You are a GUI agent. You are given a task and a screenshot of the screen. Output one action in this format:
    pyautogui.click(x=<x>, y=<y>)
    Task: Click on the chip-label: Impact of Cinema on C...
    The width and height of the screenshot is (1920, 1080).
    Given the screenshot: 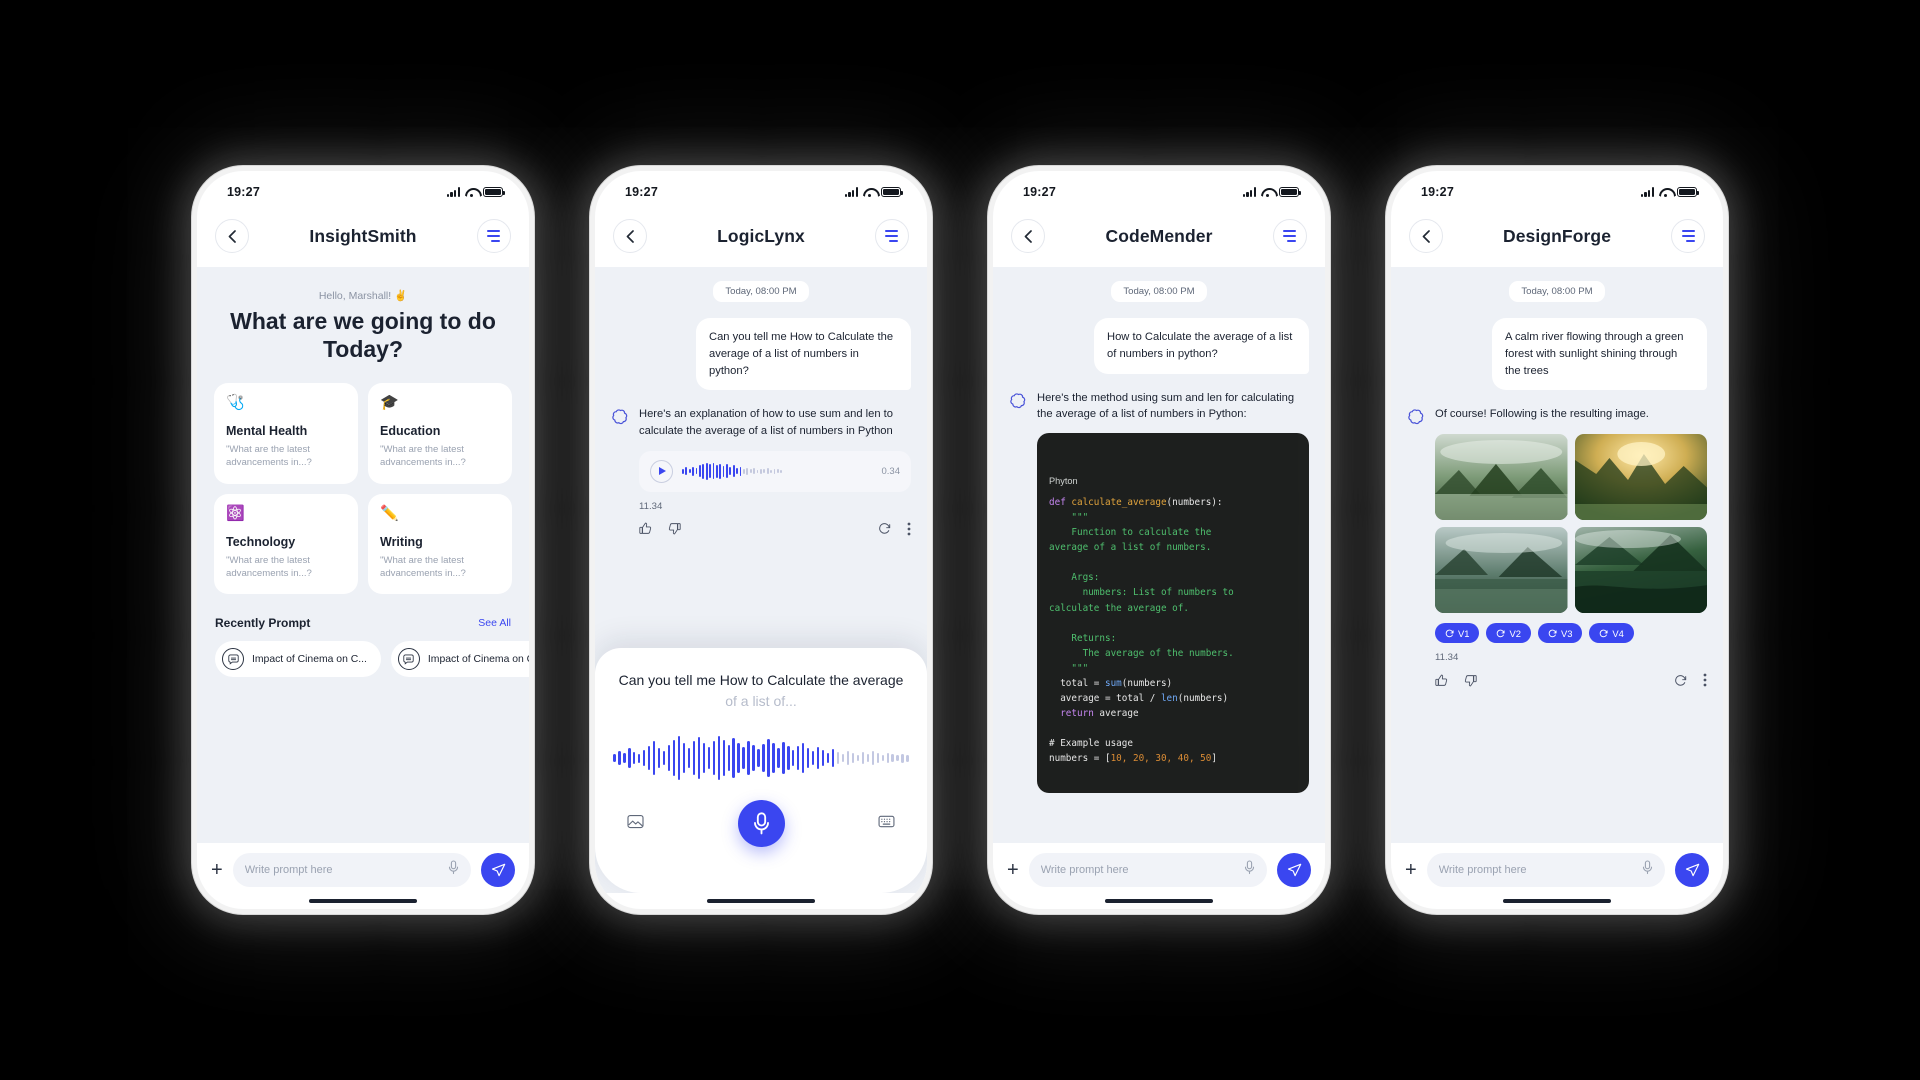 What is the action you would take?
    pyautogui.click(x=309, y=659)
    